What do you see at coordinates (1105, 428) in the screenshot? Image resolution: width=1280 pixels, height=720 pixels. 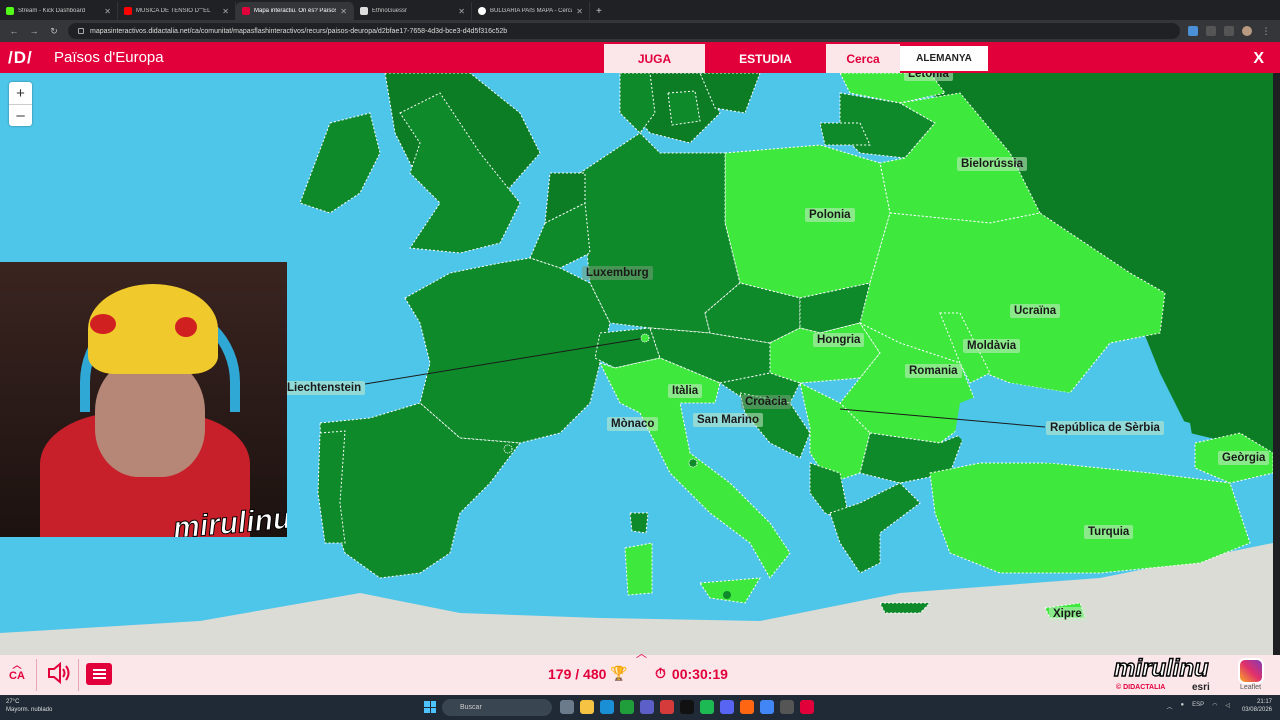 I see `label-serbia: República de Sèrbia` at bounding box center [1105, 428].